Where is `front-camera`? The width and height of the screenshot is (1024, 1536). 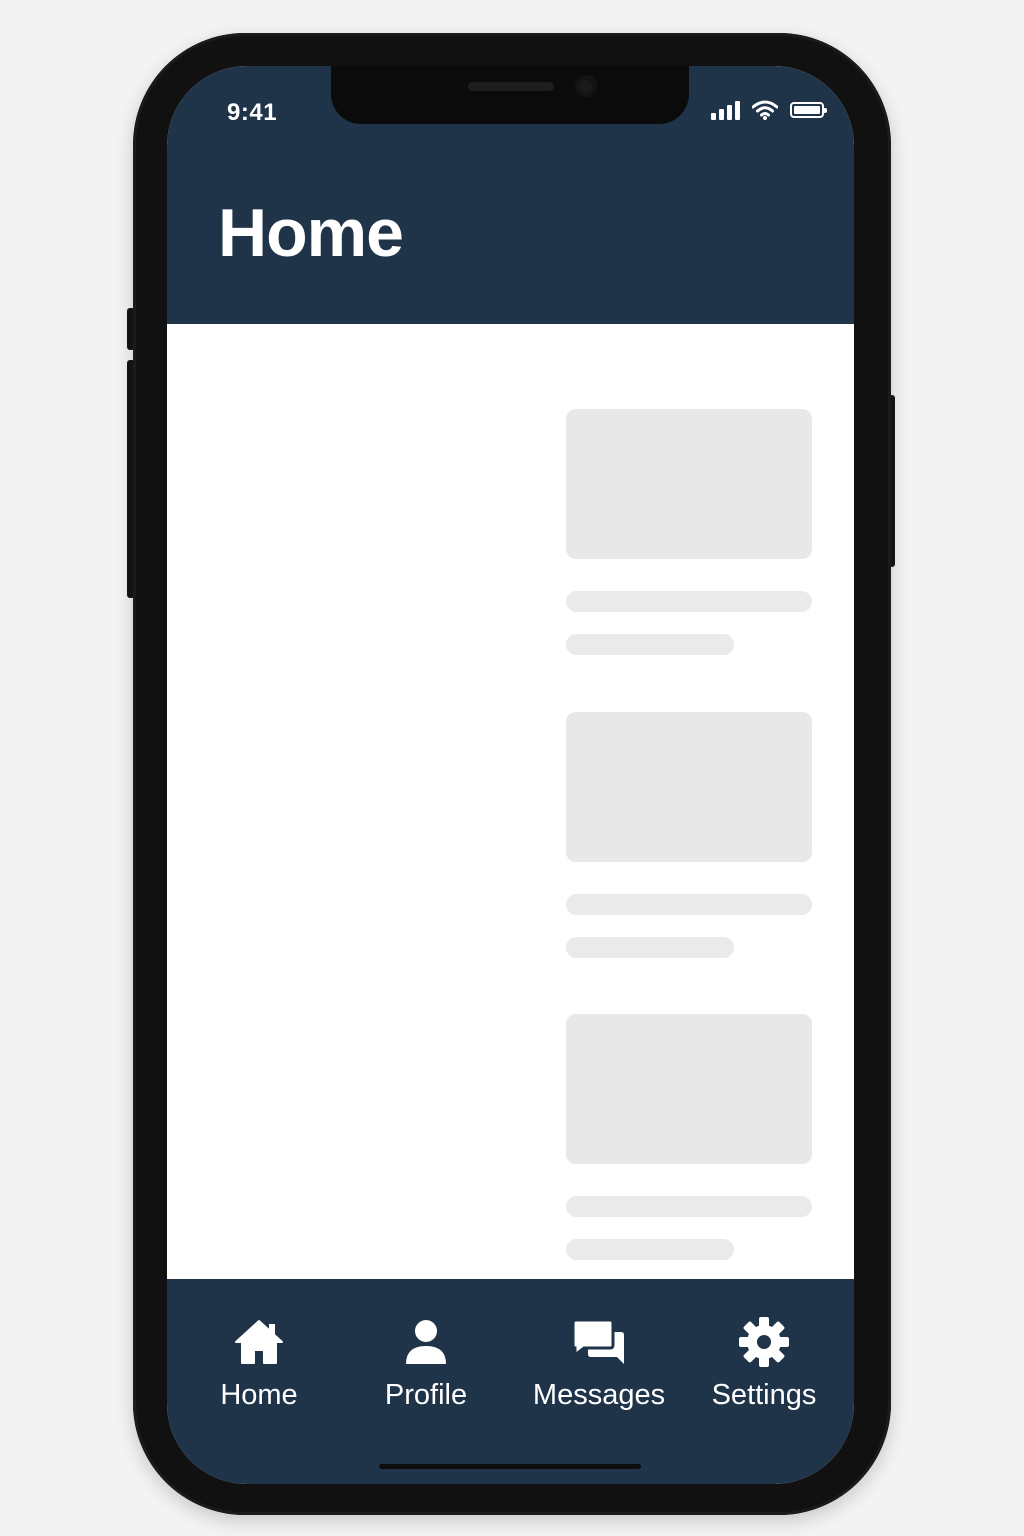 front-camera is located at coordinates (586, 86).